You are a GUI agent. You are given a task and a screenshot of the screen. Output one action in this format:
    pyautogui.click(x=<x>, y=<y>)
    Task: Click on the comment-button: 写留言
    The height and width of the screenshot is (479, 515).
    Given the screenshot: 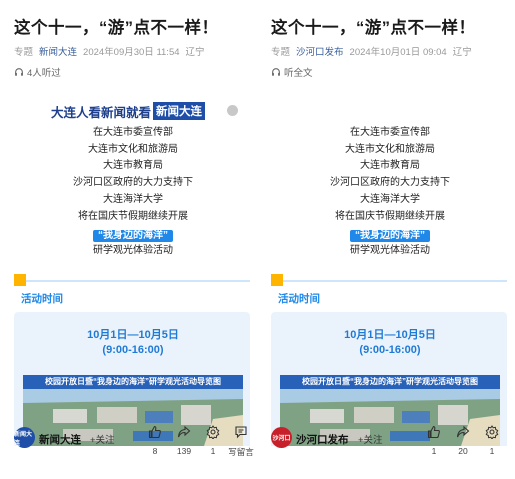 What is the action you would take?
    pyautogui.click(x=241, y=441)
    